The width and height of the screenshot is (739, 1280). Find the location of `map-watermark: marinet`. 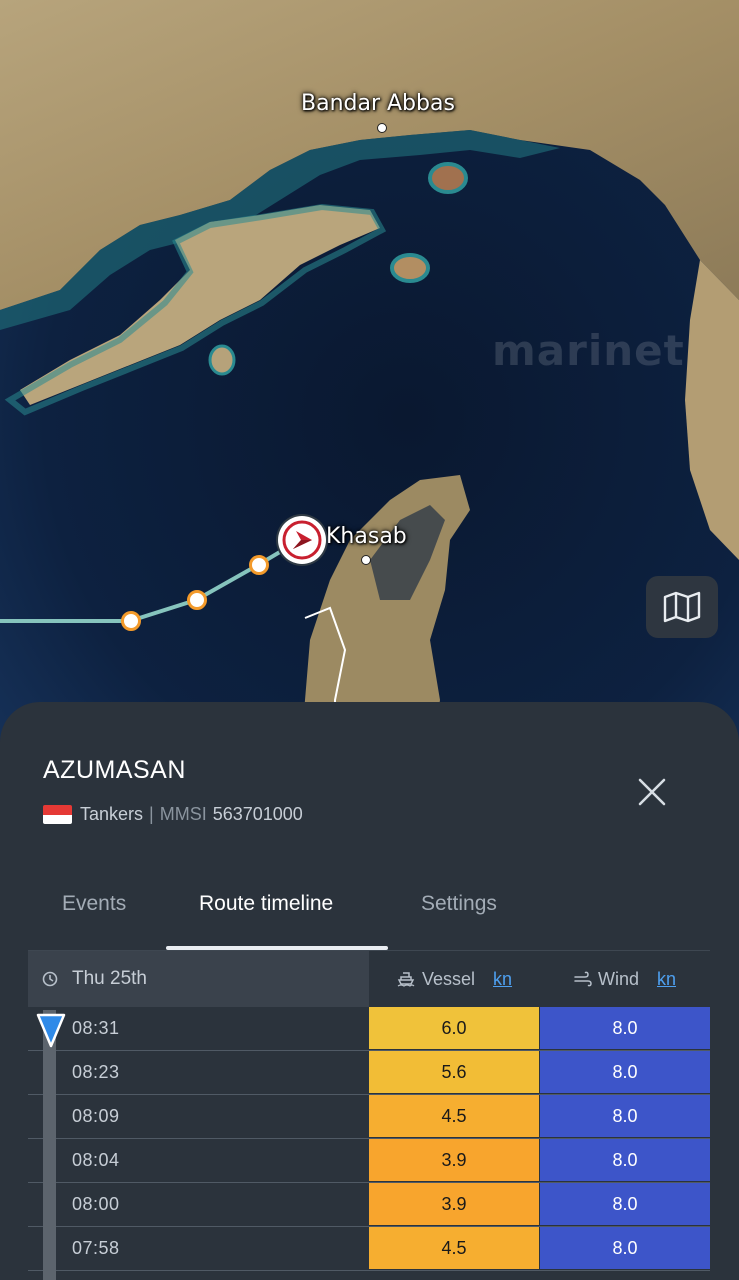

map-watermark: marinet is located at coordinates (588, 350).